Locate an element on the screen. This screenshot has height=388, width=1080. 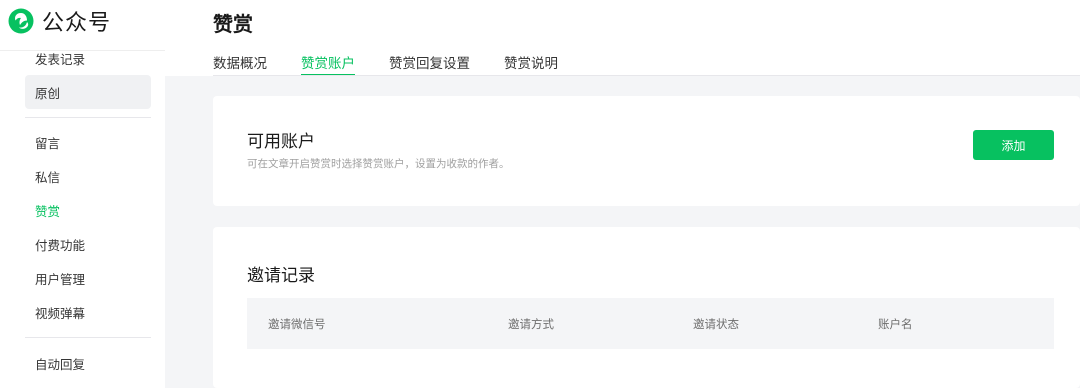
sidebar-item-video-danmaku: 视频弹幕 is located at coordinates (88, 312).